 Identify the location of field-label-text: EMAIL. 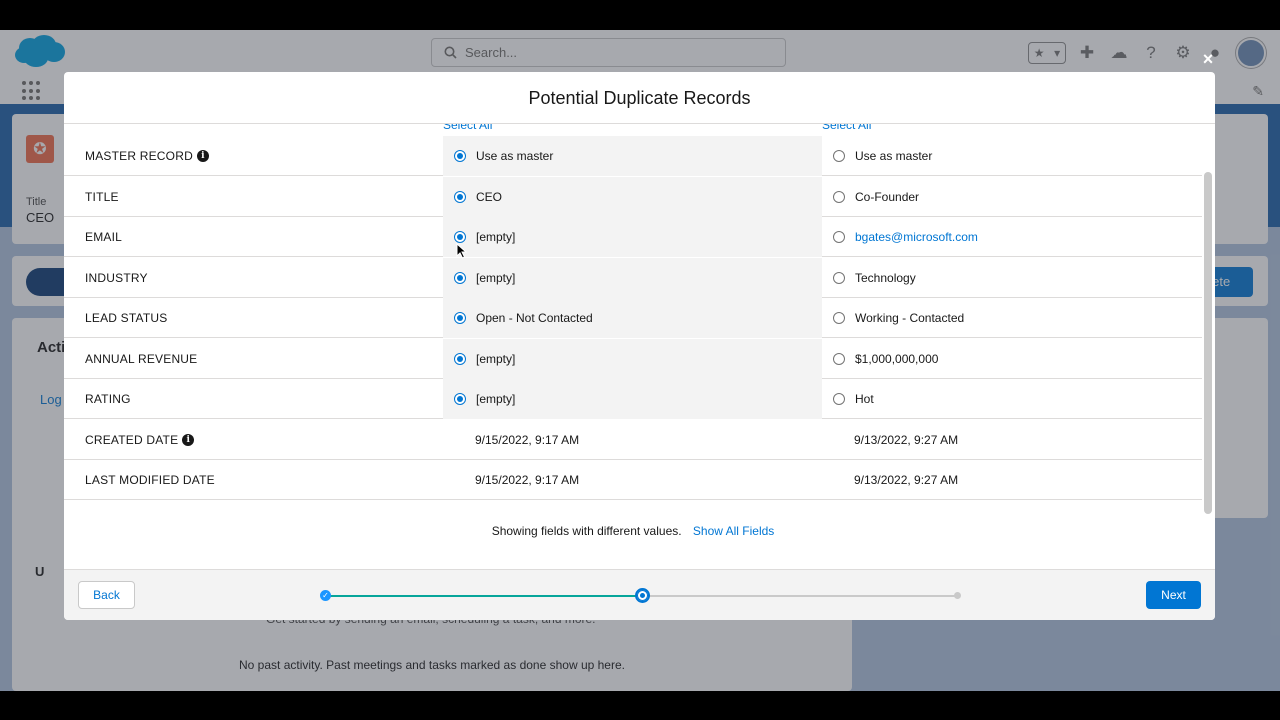
(104, 237).